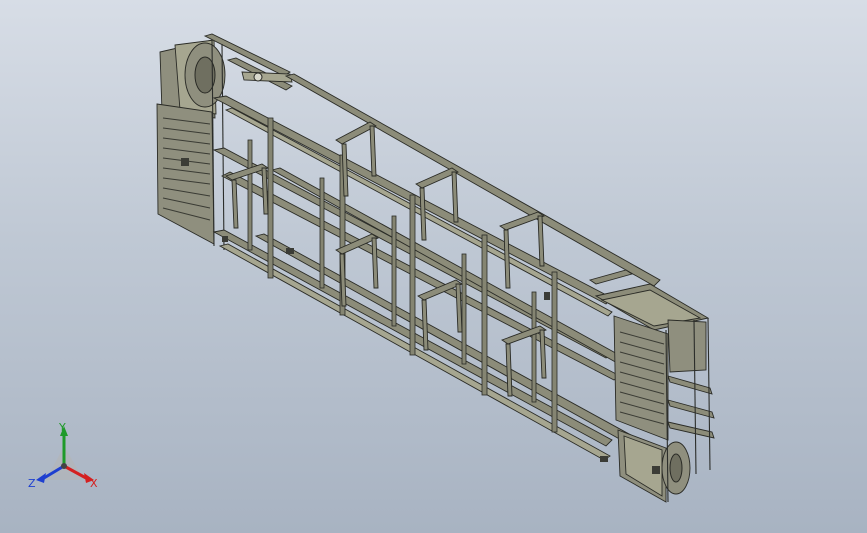  Describe the element at coordinates (32, 483) in the screenshot. I see `z-axis-label: Z` at that location.